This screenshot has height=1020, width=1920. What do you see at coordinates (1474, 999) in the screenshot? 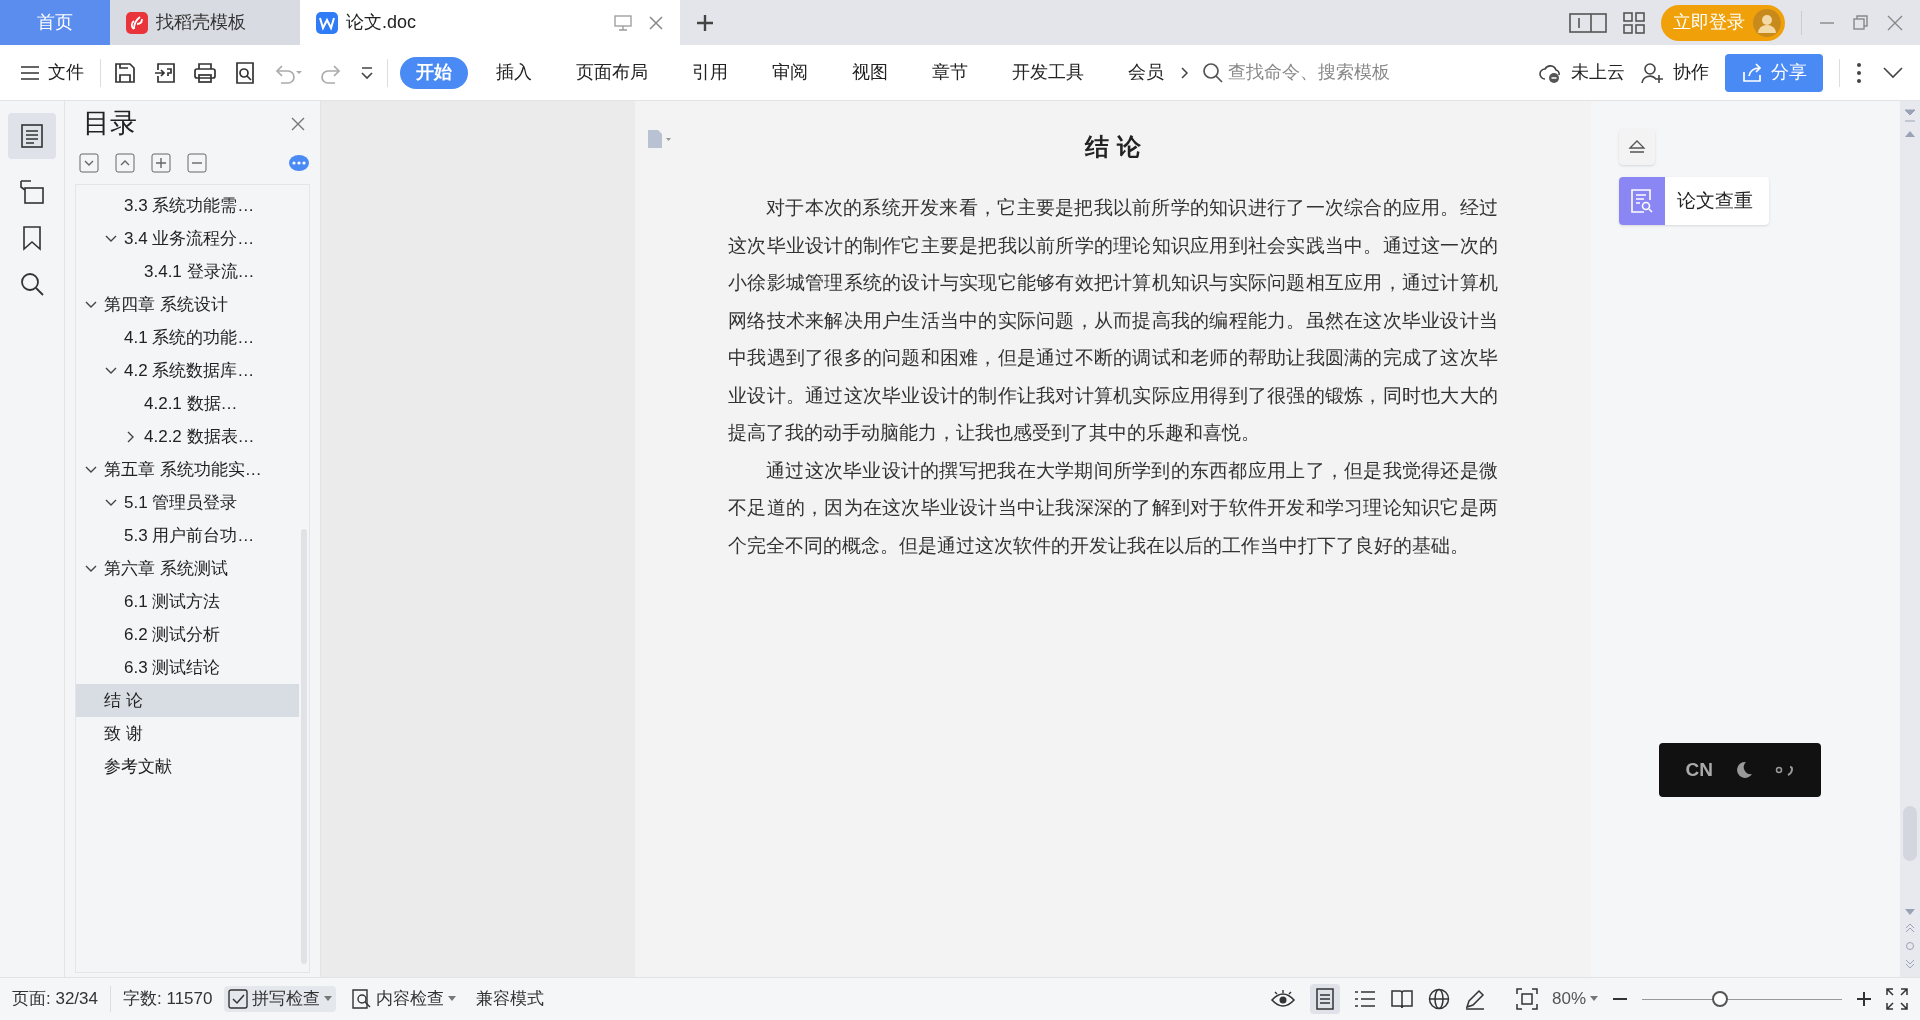
I see `pen-icon` at bounding box center [1474, 999].